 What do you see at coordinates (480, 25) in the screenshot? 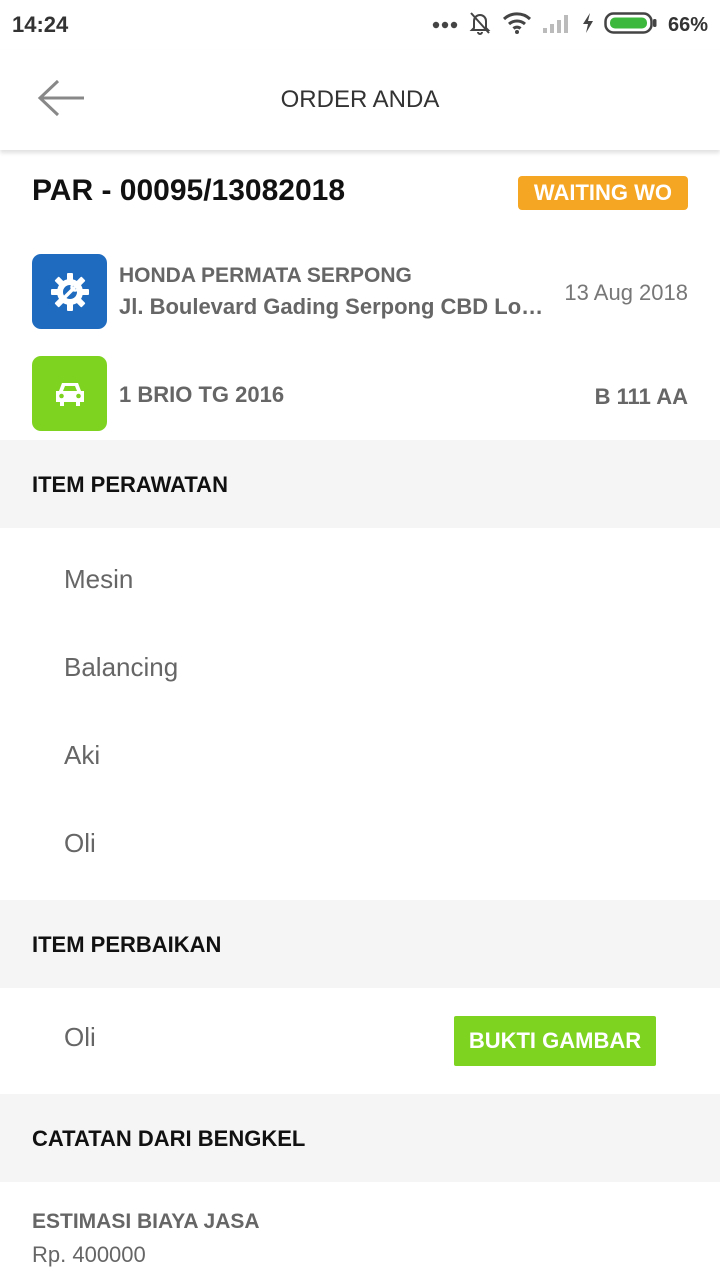
I see `bell-off-icon` at bounding box center [480, 25].